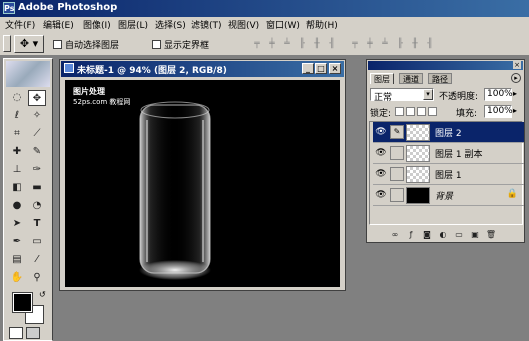  What do you see at coordinates (428, 94) in the screenshot?
I see `chevron-down-icon: ▾` at bounding box center [428, 94].